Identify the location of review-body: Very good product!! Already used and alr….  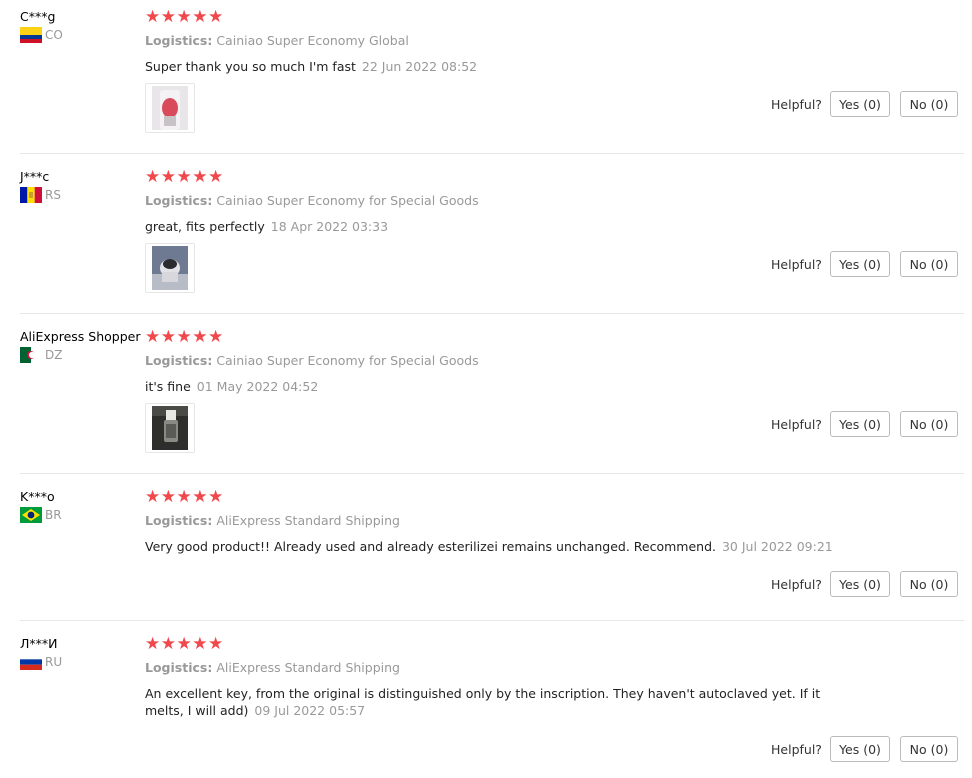
(430, 546).